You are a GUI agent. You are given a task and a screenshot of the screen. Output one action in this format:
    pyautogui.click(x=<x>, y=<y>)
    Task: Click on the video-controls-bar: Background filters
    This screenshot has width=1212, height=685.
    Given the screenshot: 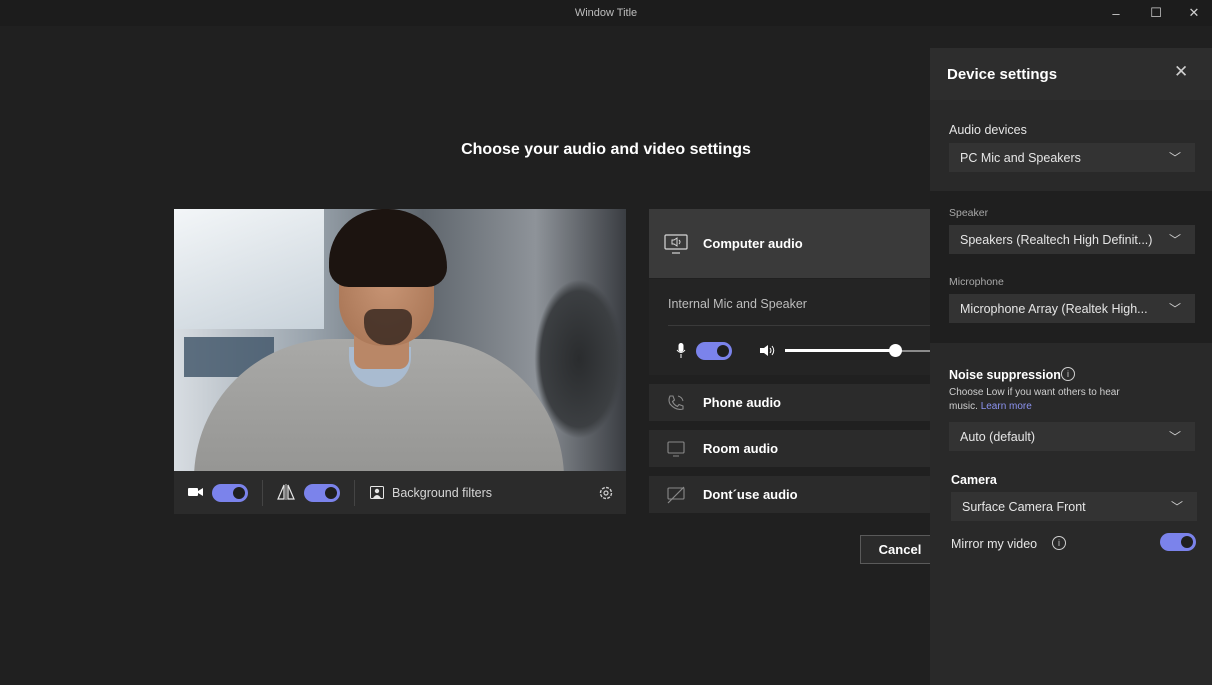 What is the action you would take?
    pyautogui.click(x=400, y=492)
    